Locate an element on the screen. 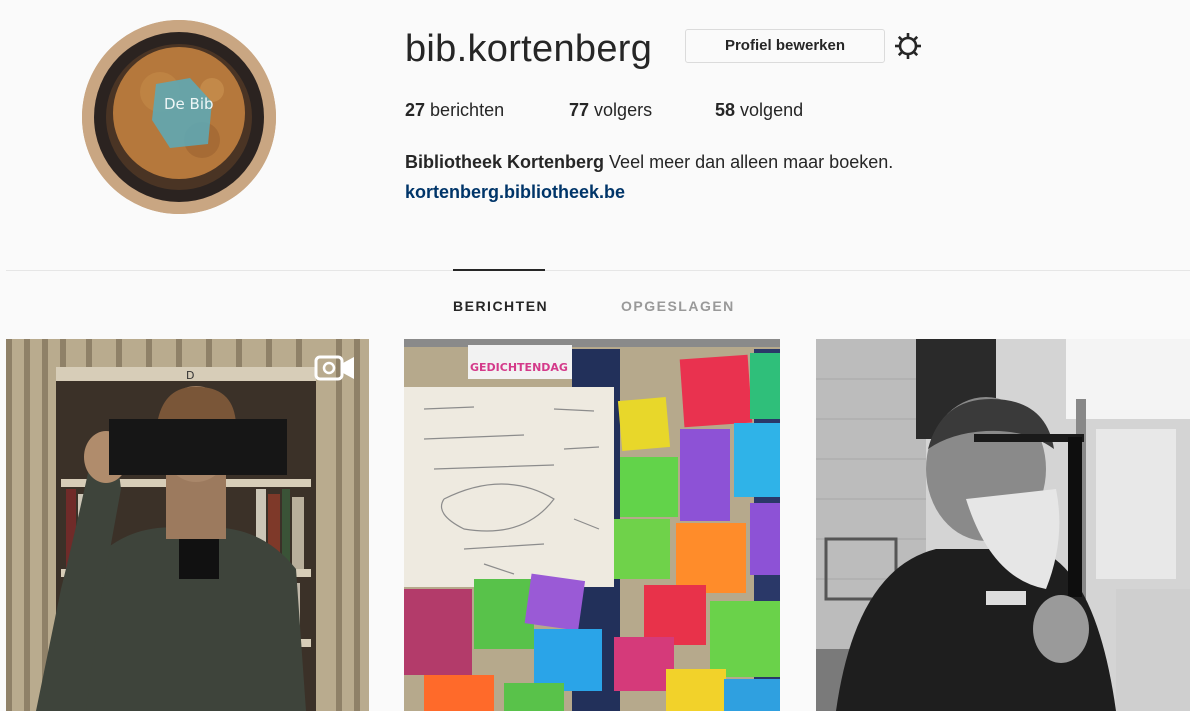  stat-following: 58 volgend is located at coordinates (759, 110).